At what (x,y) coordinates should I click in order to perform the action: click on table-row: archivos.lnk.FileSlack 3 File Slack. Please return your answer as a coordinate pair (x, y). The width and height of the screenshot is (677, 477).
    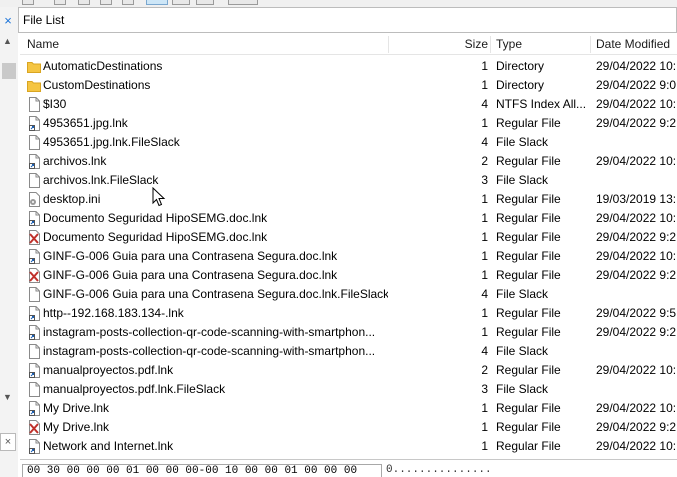
    Looking at the image, I should click on (348, 180).